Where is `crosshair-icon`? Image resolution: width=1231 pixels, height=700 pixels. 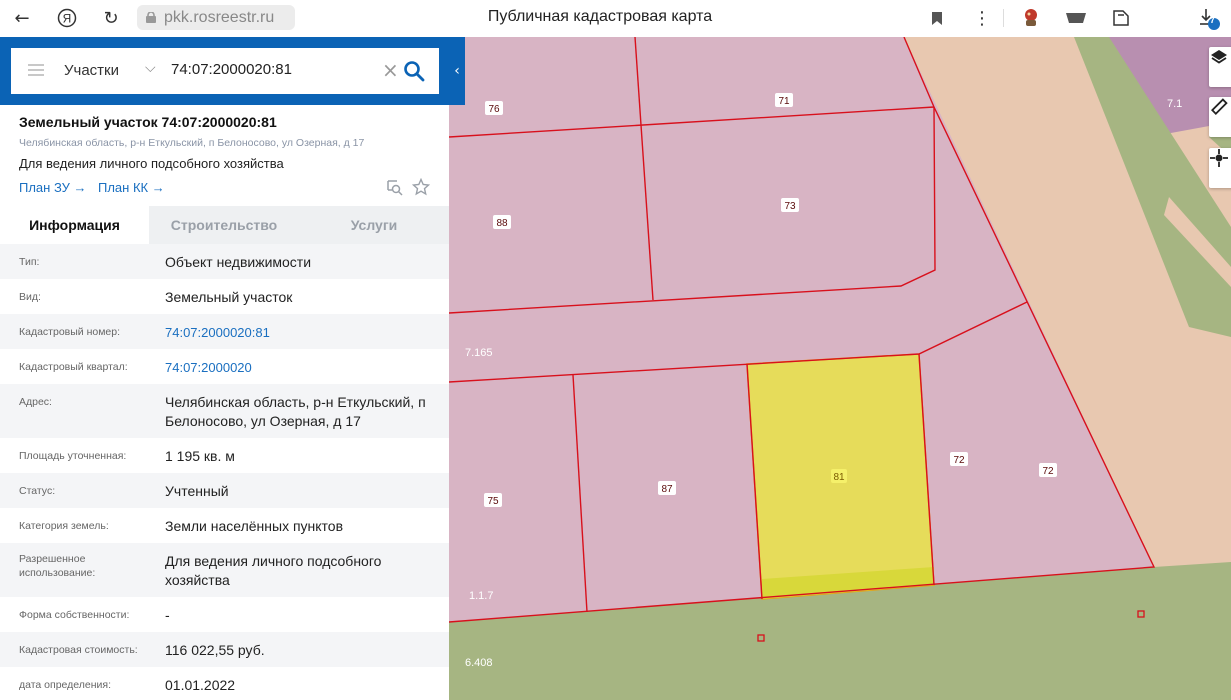 crosshair-icon is located at coordinates (1219, 158).